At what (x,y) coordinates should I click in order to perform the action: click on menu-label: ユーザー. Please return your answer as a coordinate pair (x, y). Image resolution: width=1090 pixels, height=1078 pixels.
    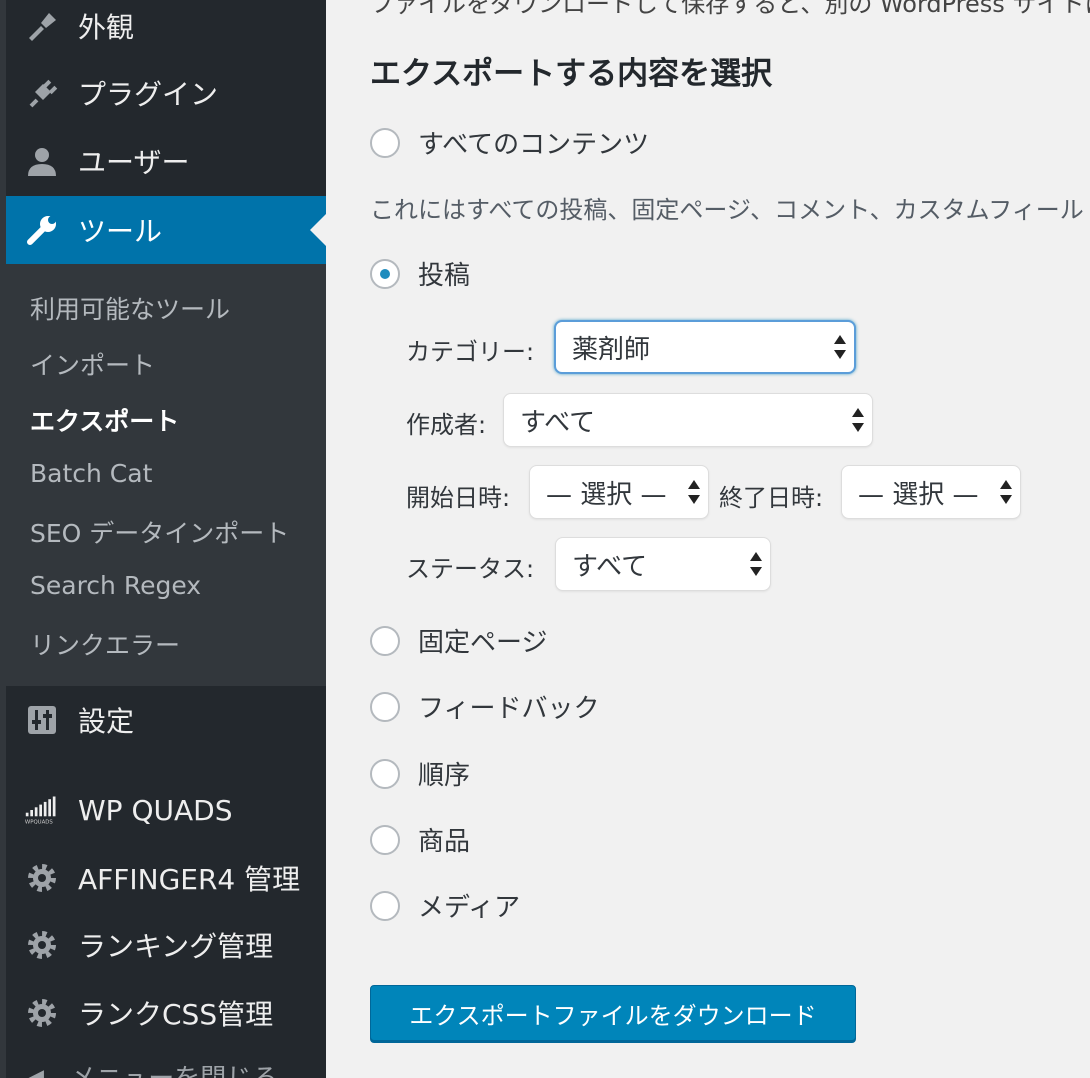
    Looking at the image, I should click on (134, 162).